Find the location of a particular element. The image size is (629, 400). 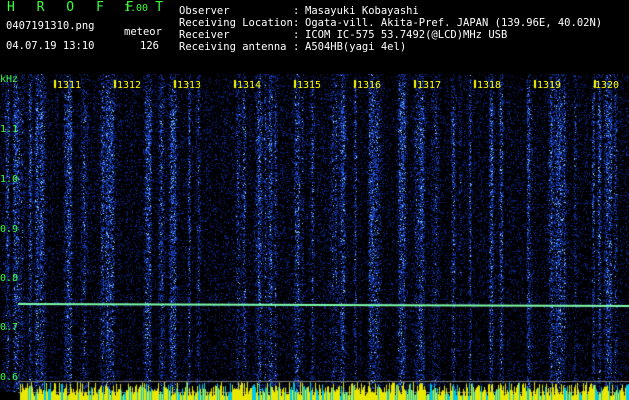

minute-label: 1316 is located at coordinates (369, 85).